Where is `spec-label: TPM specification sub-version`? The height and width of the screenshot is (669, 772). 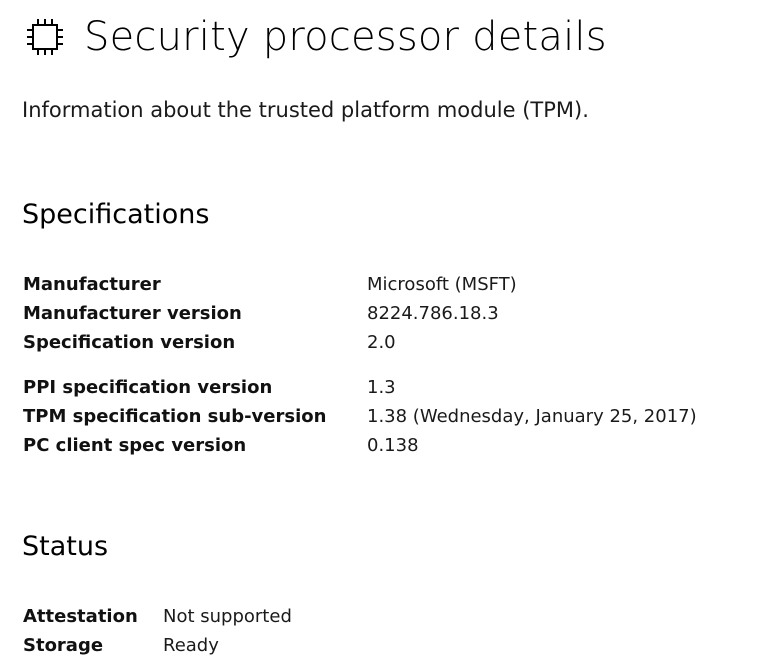 spec-label: TPM specification sub-version is located at coordinates (175, 416).